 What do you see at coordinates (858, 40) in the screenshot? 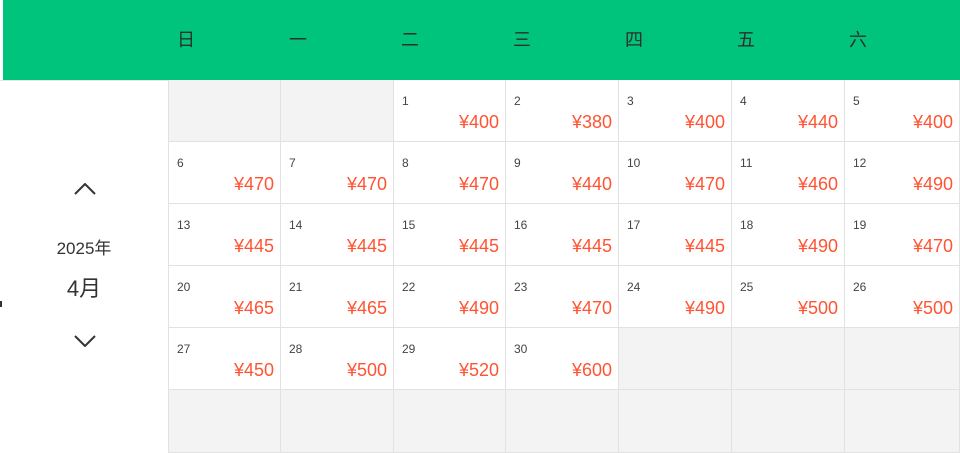
I see `weekday-sat: 六` at bounding box center [858, 40].